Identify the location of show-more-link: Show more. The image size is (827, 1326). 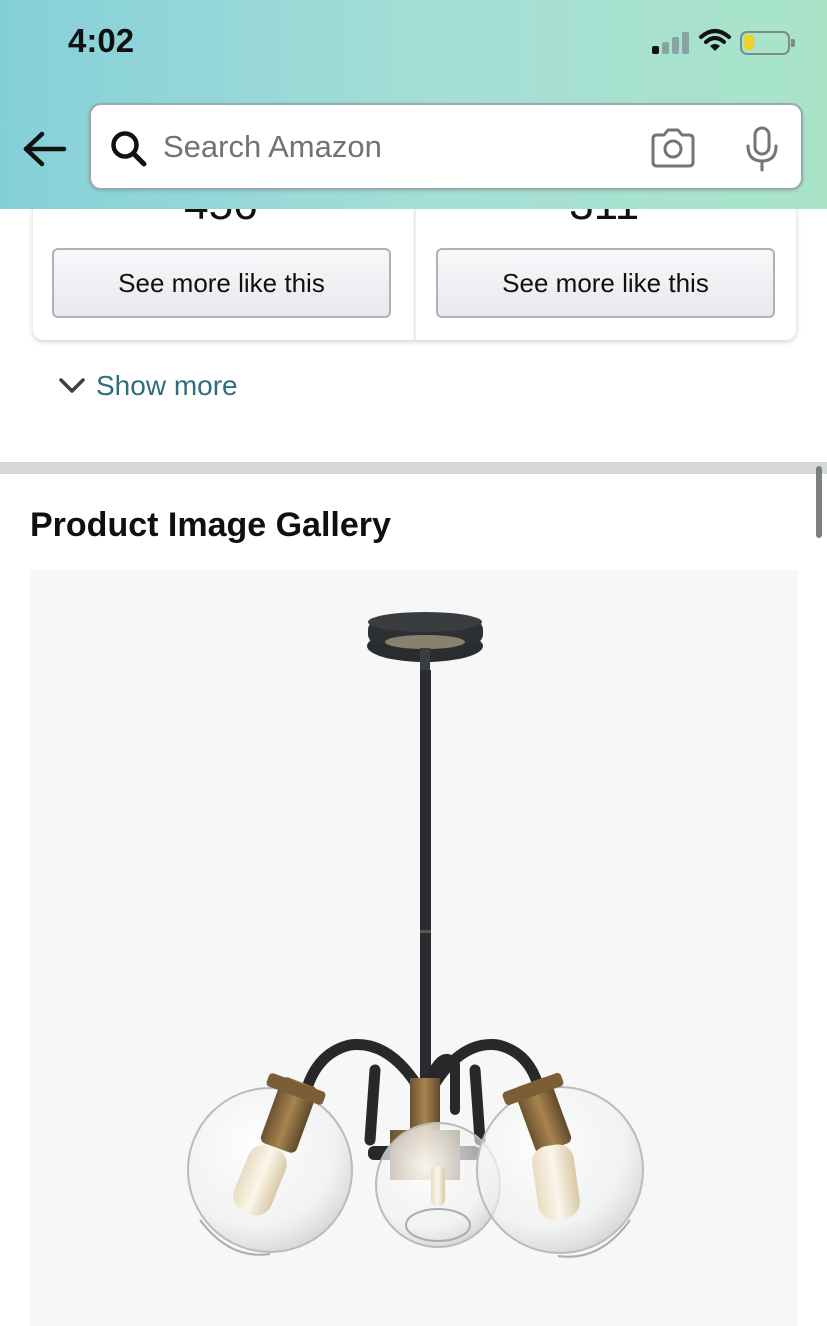
(148, 386).